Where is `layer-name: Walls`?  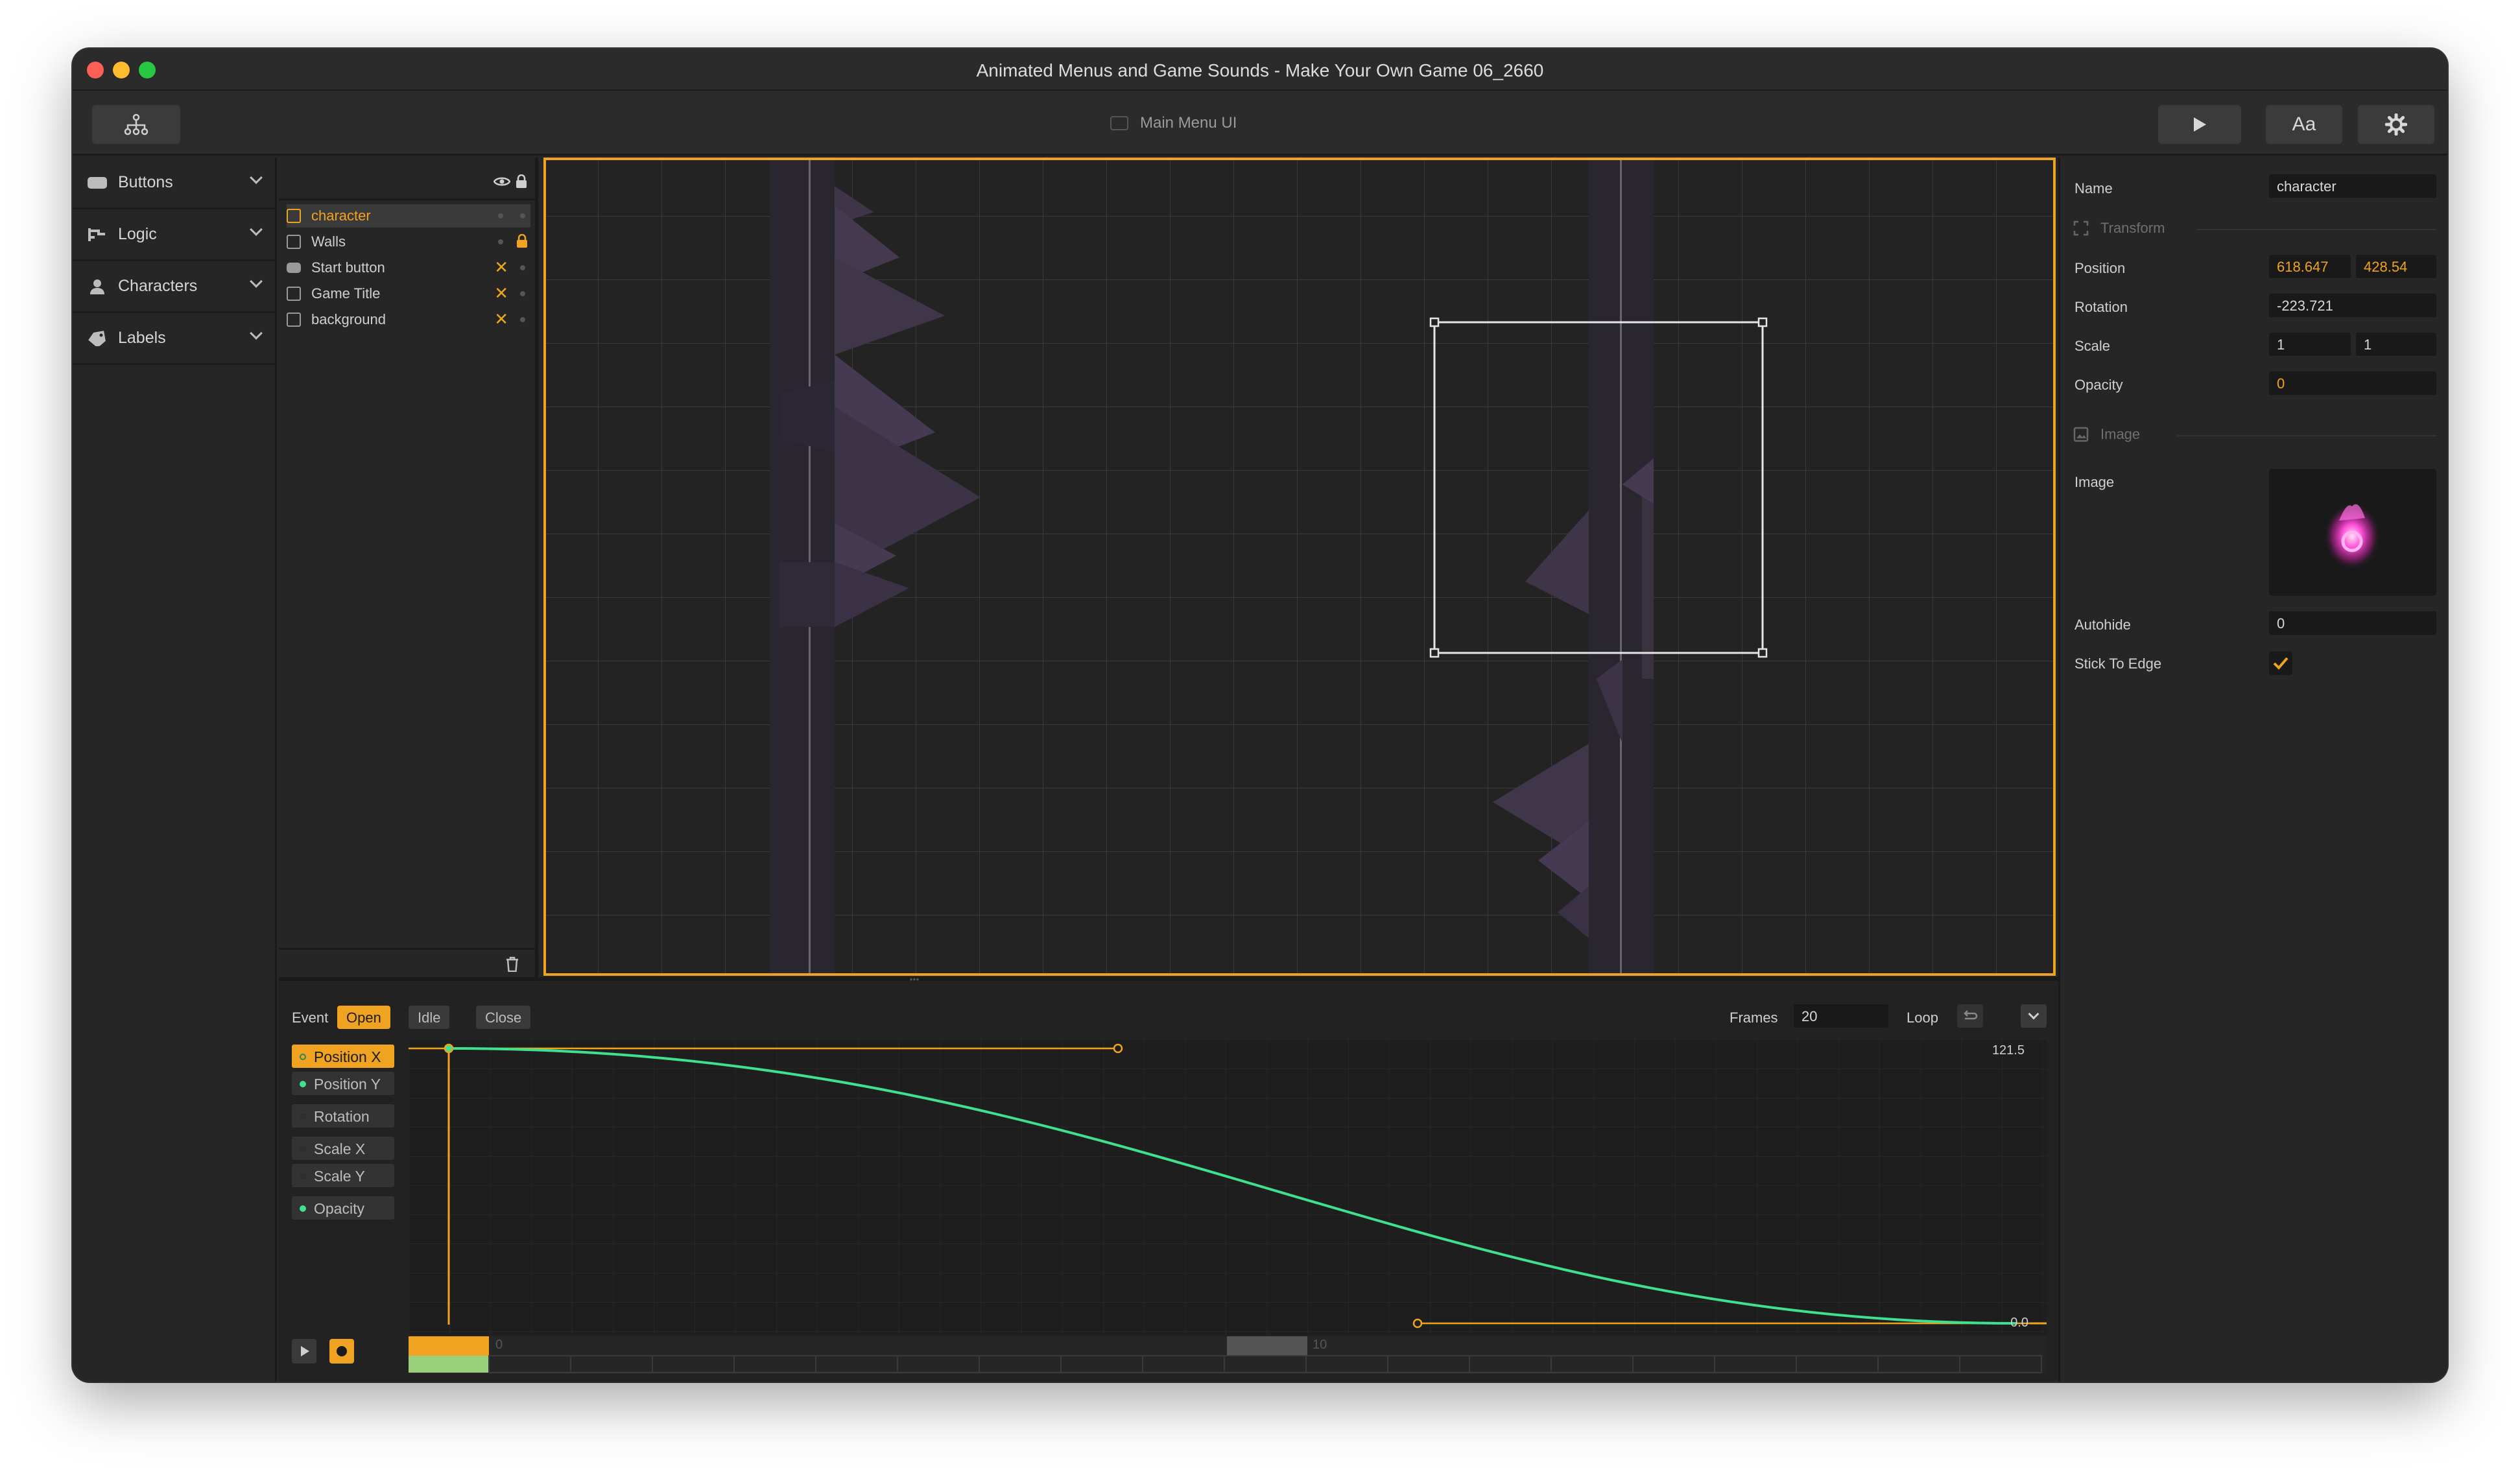 layer-name: Walls is located at coordinates (329, 242).